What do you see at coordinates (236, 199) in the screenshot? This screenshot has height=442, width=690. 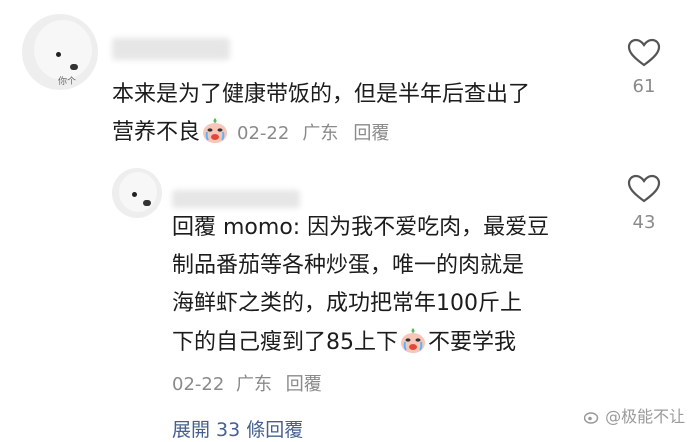 I see `blurred-reply-username` at bounding box center [236, 199].